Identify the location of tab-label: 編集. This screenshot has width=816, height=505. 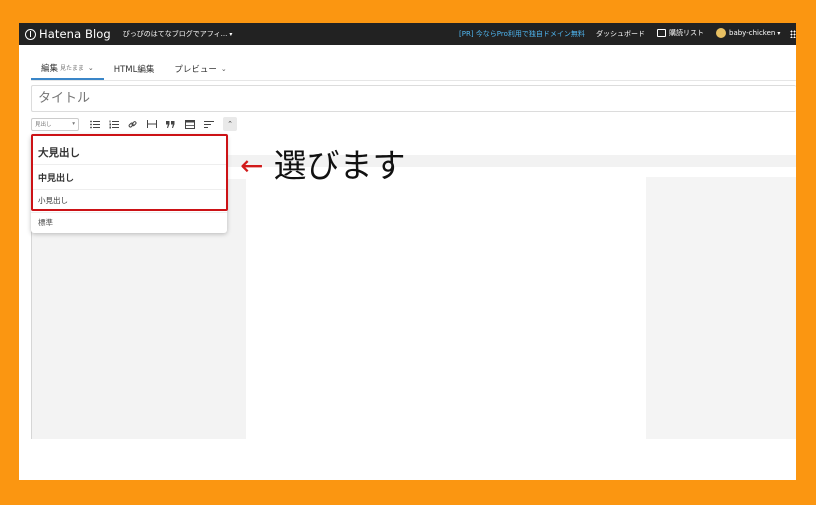
(50, 68).